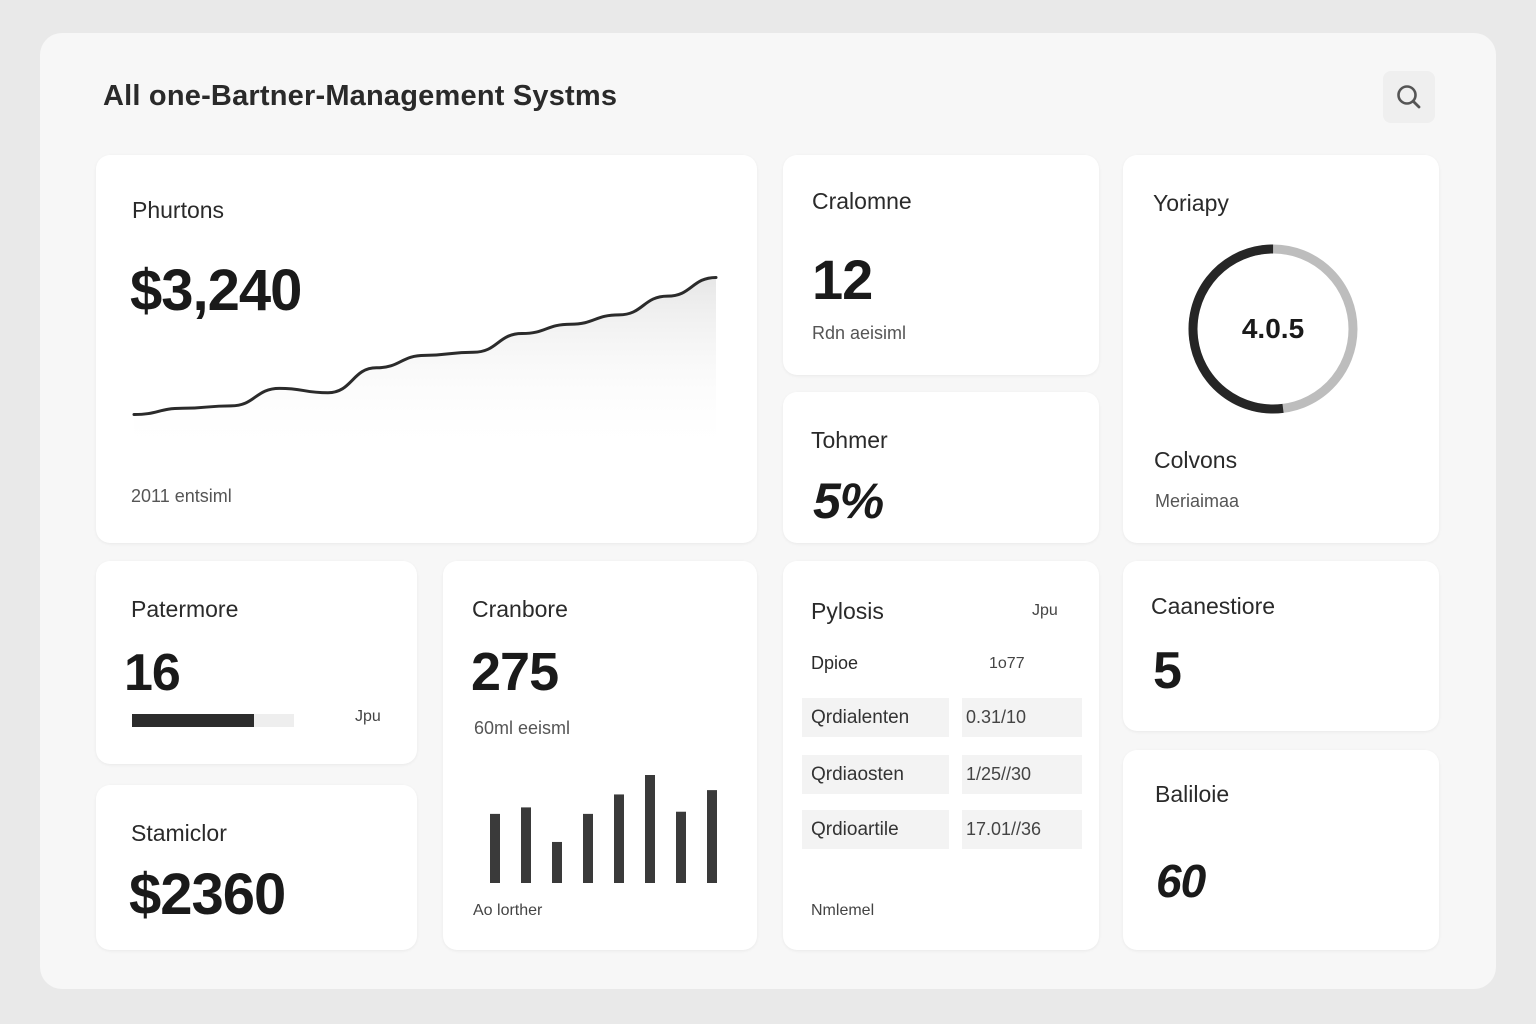  I want to click on table-row-date: 17.01//36, so click(1022, 829).